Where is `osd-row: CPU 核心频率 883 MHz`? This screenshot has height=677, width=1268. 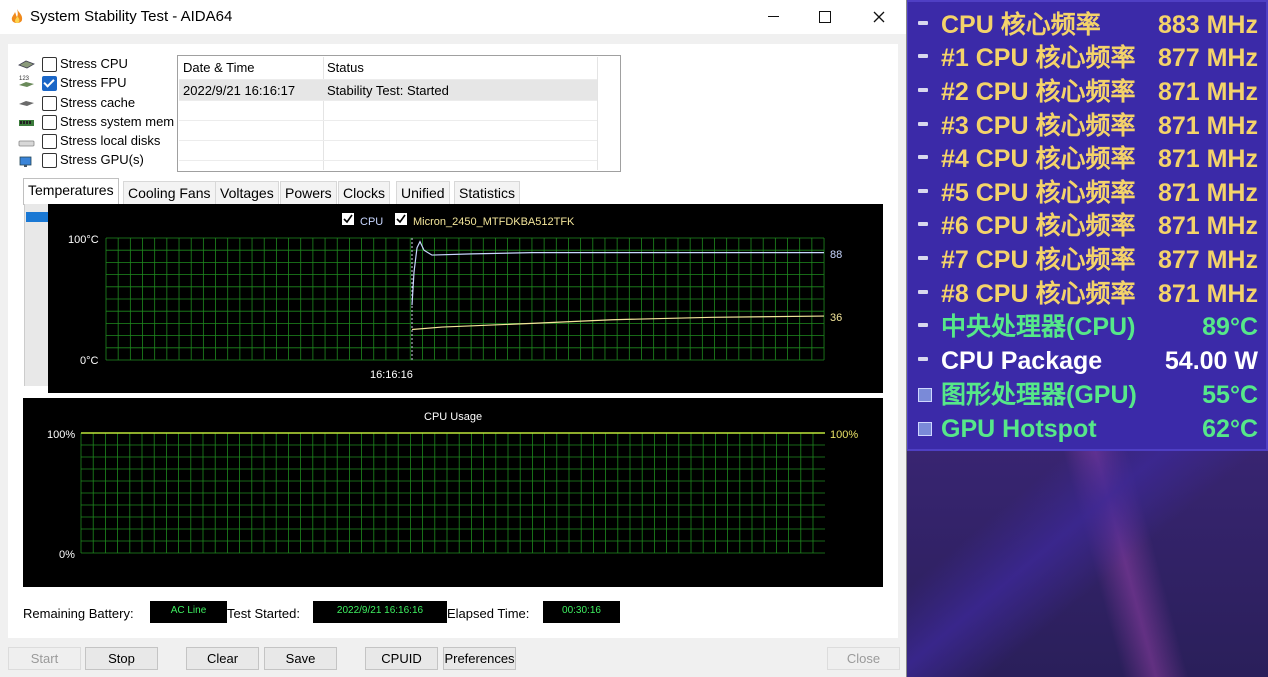 osd-row: CPU 核心频率 883 MHz is located at coordinates (1087, 25).